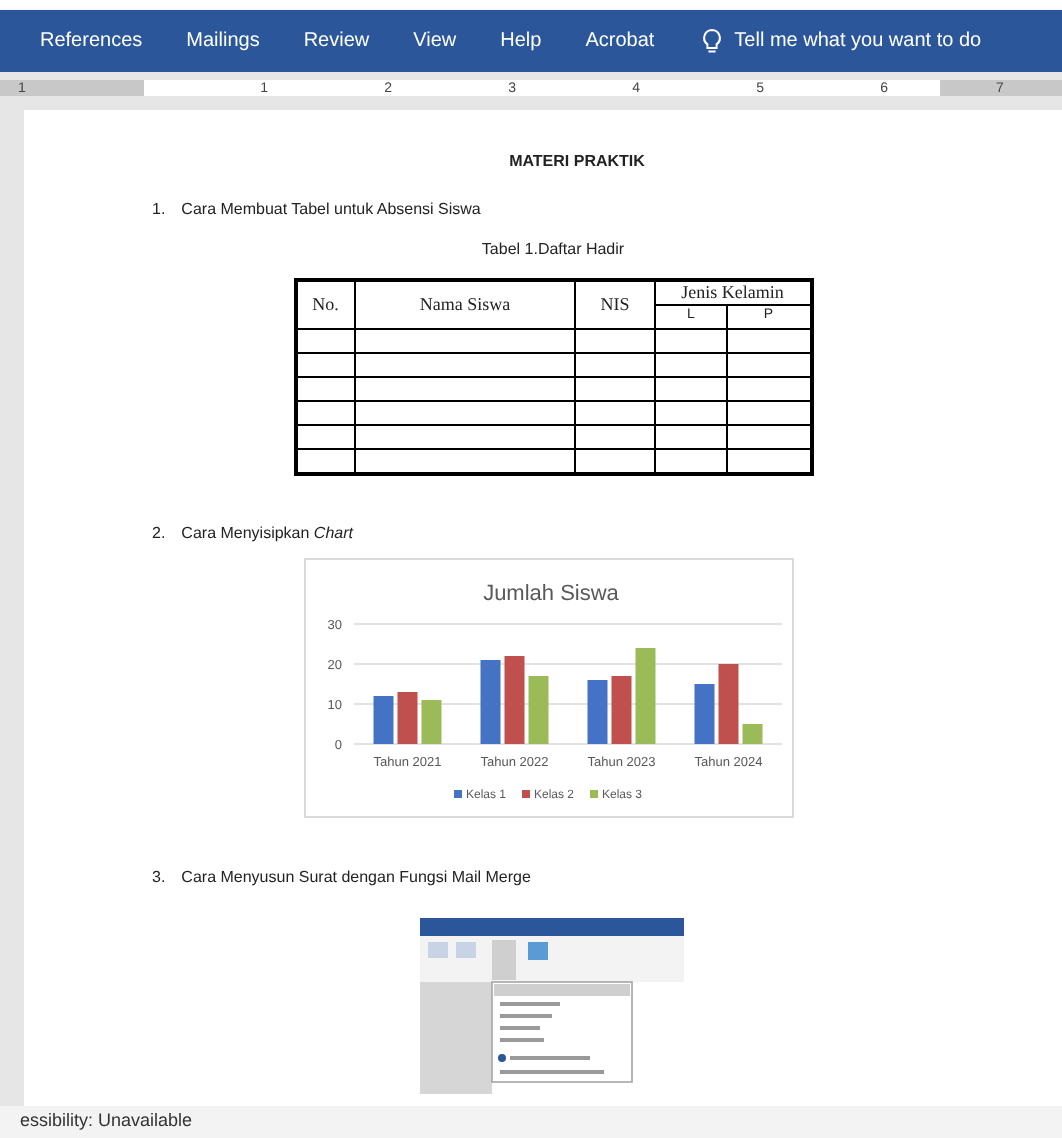 The image size is (1062, 1138). Describe the element at coordinates (465, 304) in the screenshot. I see `table-header-cell: Nama Siswa` at that location.